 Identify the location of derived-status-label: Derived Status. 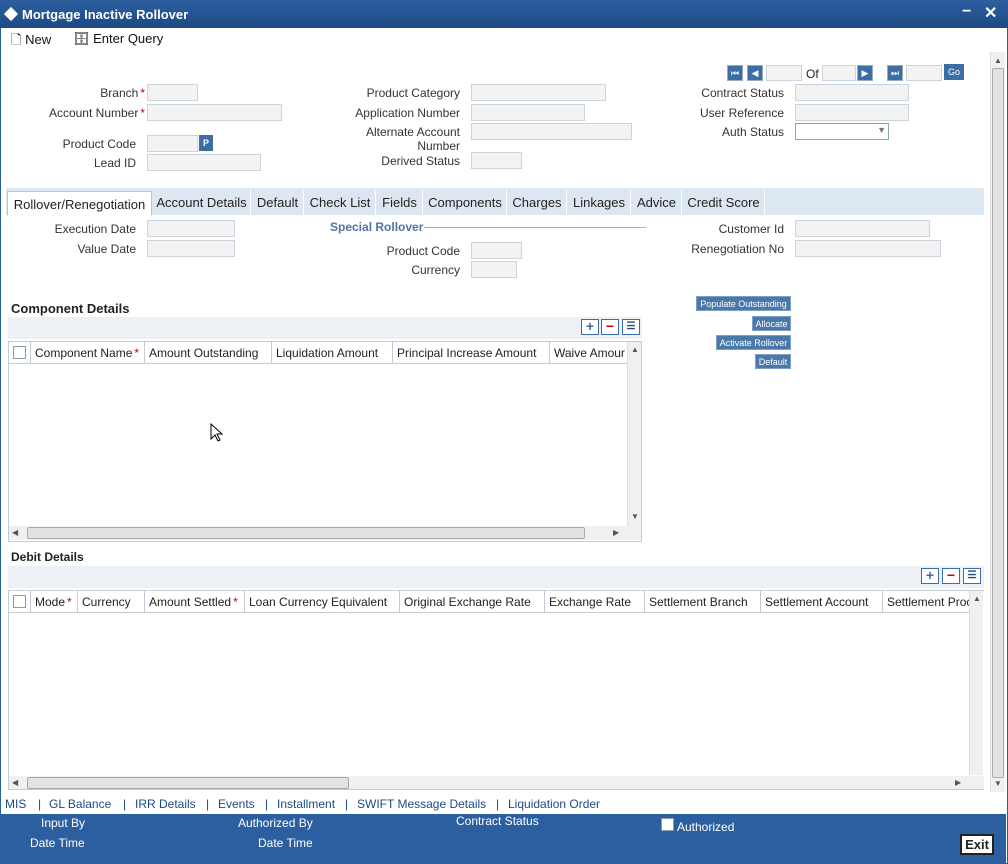
(420, 161).